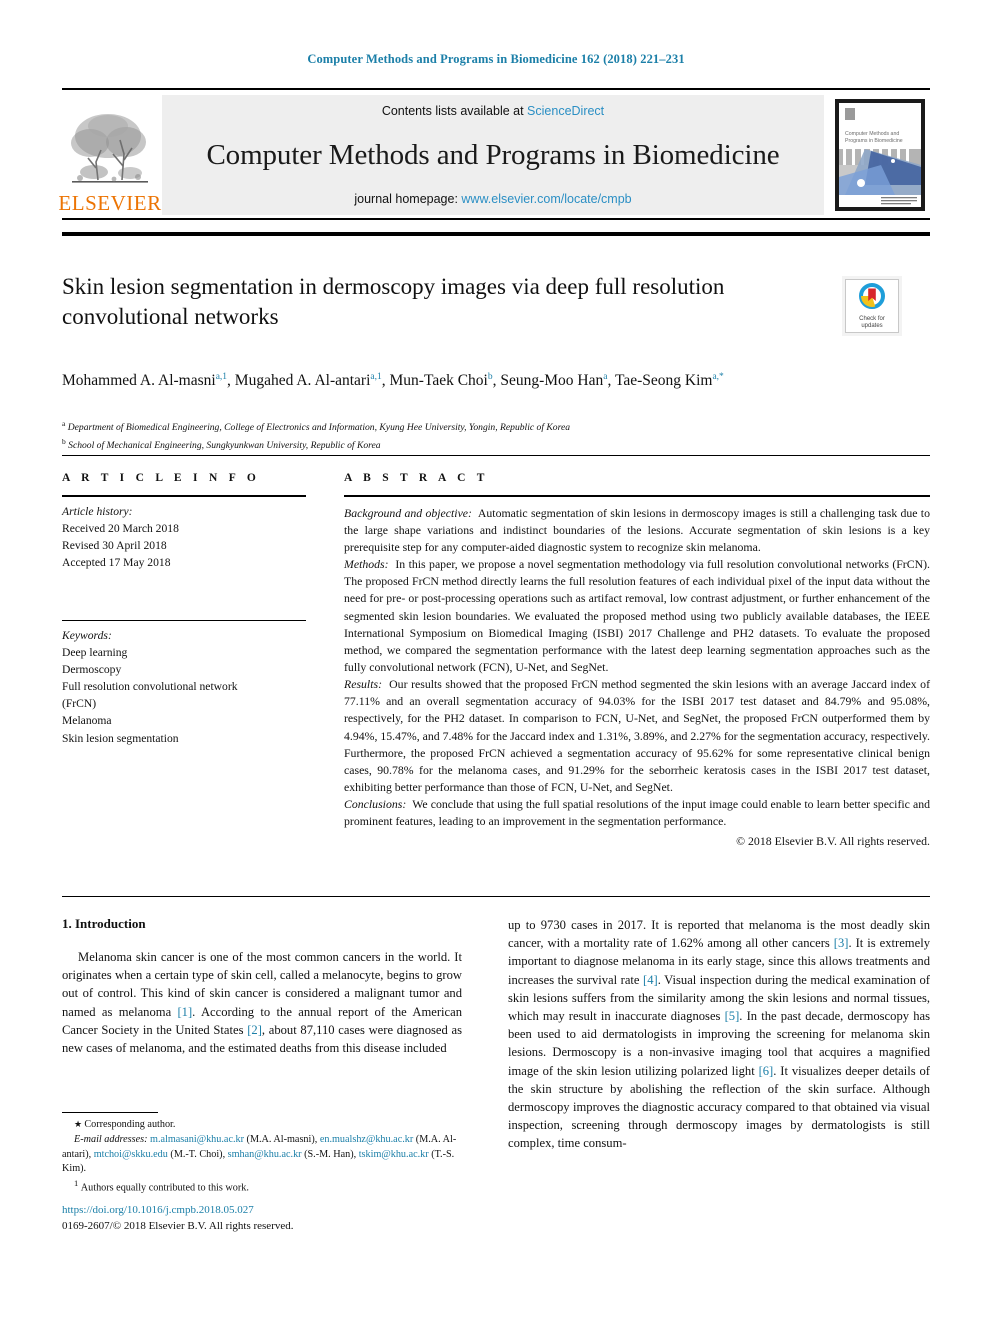 This screenshot has height=1323, width=992. What do you see at coordinates (408, 512) in the screenshot?
I see `abstract-background-label: Background and objective:` at bounding box center [408, 512].